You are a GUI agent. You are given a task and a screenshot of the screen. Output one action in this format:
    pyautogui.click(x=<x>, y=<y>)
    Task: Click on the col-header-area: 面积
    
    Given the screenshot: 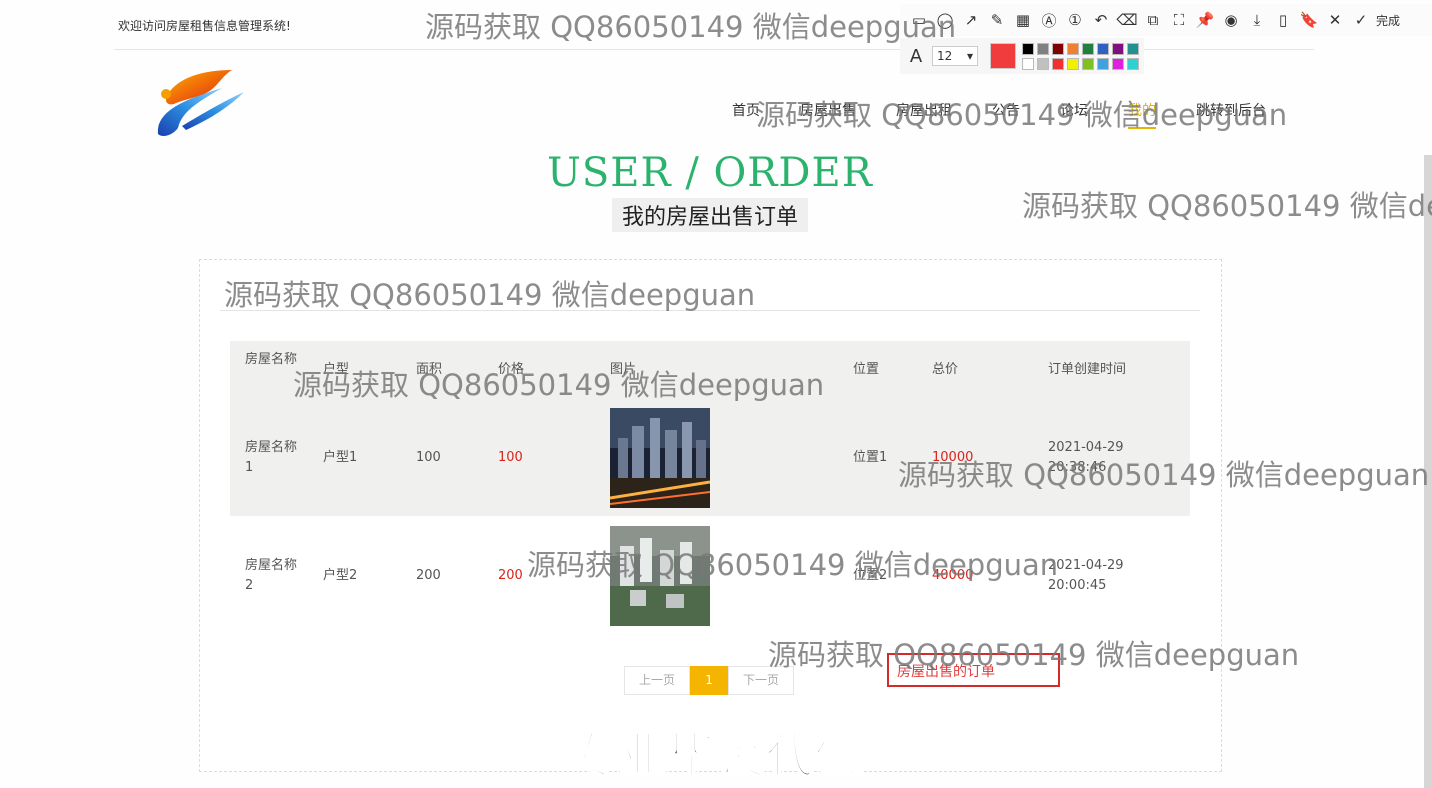 What is the action you would take?
    pyautogui.click(x=429, y=369)
    